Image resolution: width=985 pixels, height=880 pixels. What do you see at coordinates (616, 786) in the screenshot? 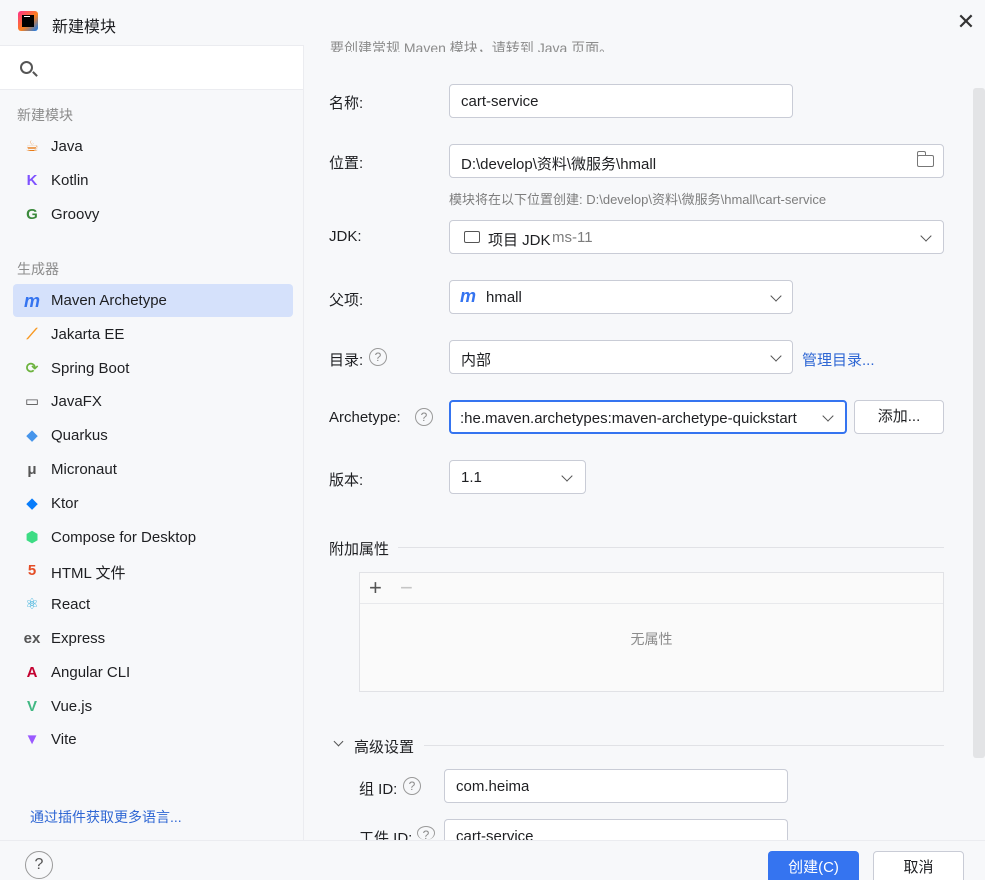
I see `group-id-field: com.heima` at bounding box center [616, 786].